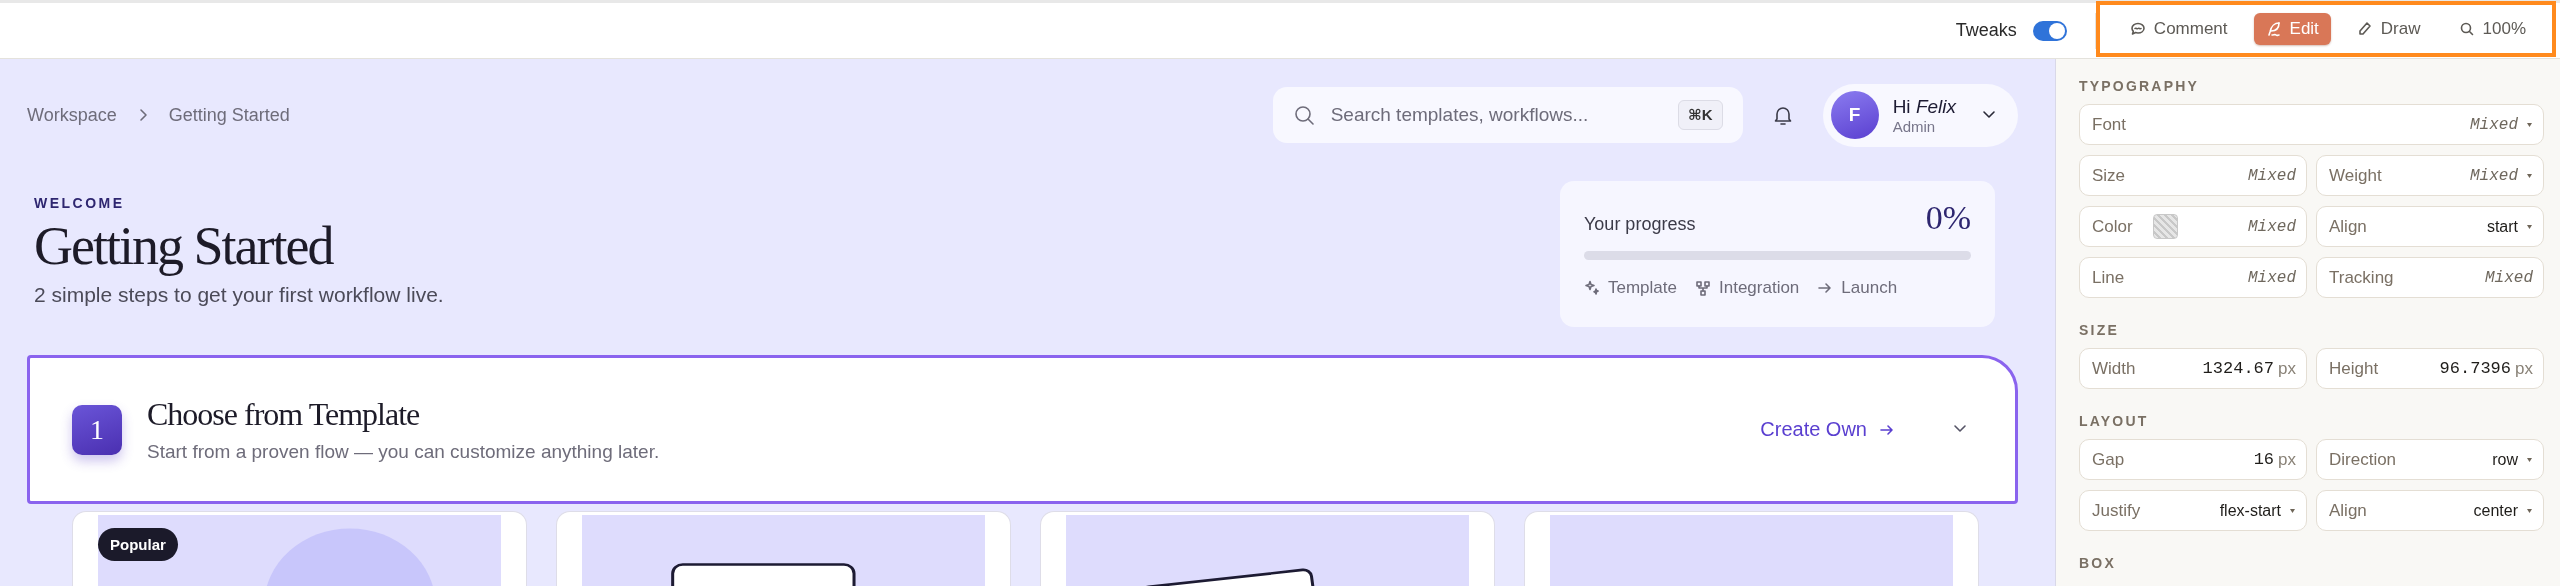 This screenshot has width=2560, height=586. I want to click on user-menu: F Hi Felix Admin, so click(1920, 115).